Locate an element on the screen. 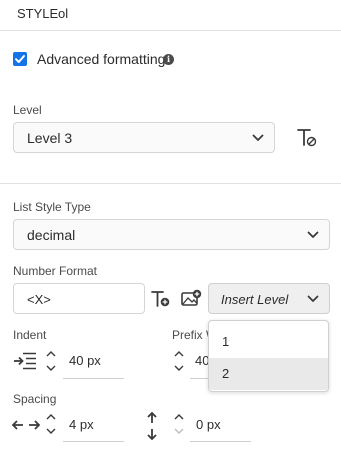 This screenshot has width=341, height=450. insert-level-option-2: 2 is located at coordinates (268, 374).